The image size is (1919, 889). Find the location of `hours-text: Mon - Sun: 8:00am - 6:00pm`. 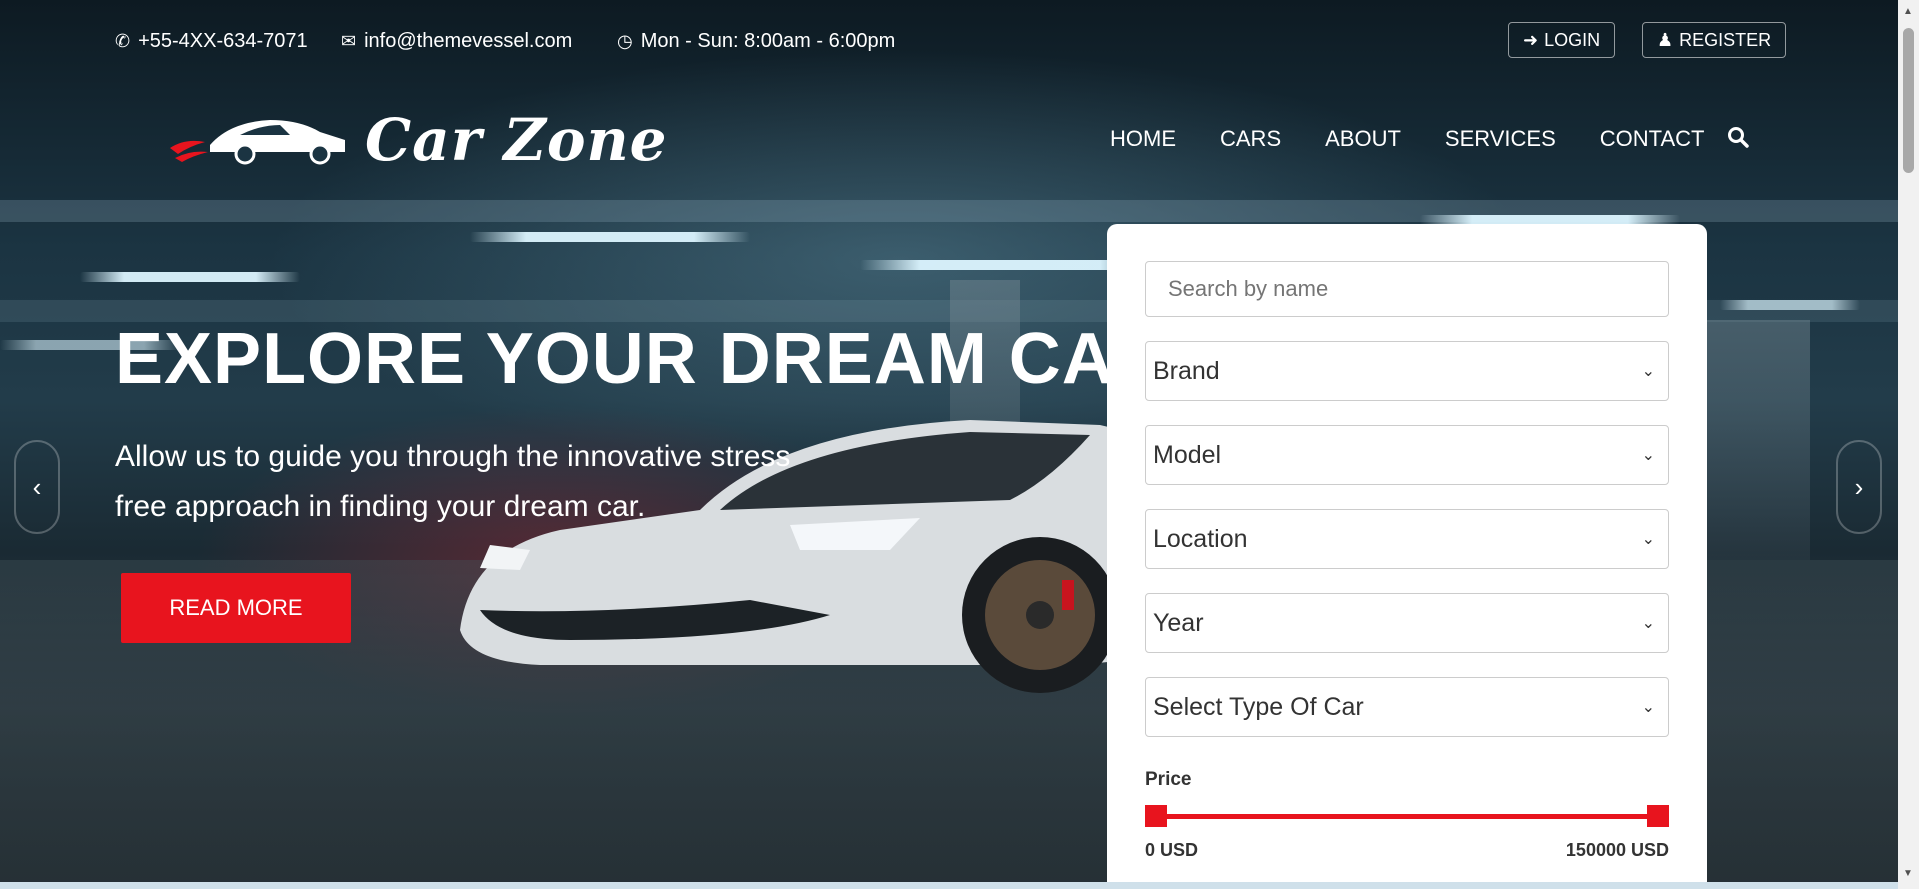

hours-text: Mon - Sun: 8:00am - 6:00pm is located at coordinates (768, 41).